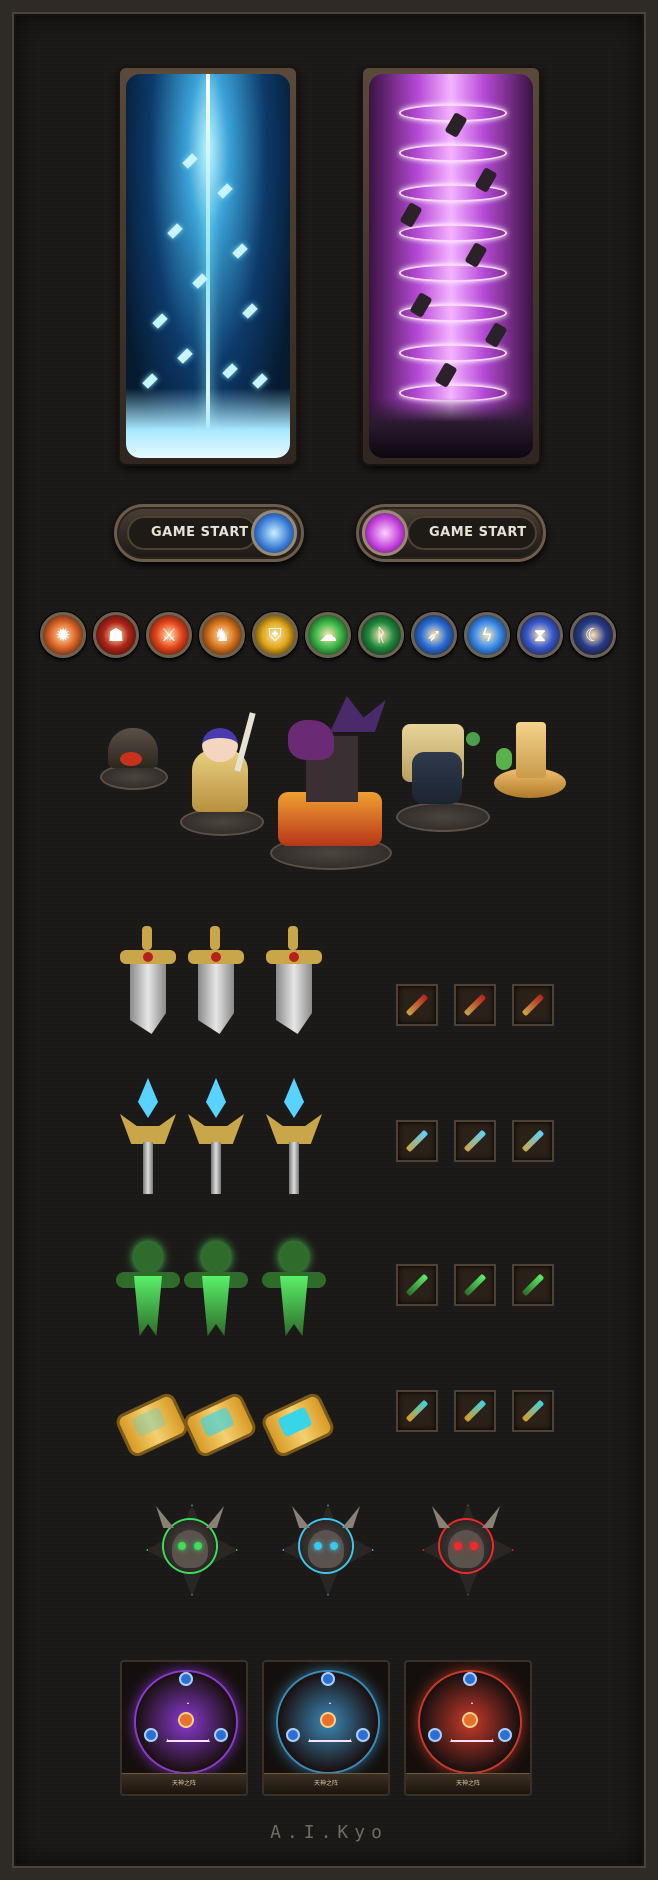 Image resolution: width=658 pixels, height=1880 pixels. What do you see at coordinates (133, 754) in the screenshot?
I see `treasure-chest-figure` at bounding box center [133, 754].